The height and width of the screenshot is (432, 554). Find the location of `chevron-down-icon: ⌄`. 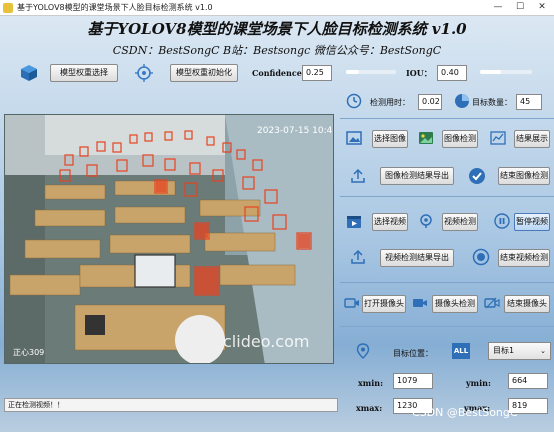

chevron-down-icon: ⌄ is located at coordinates (543, 351).